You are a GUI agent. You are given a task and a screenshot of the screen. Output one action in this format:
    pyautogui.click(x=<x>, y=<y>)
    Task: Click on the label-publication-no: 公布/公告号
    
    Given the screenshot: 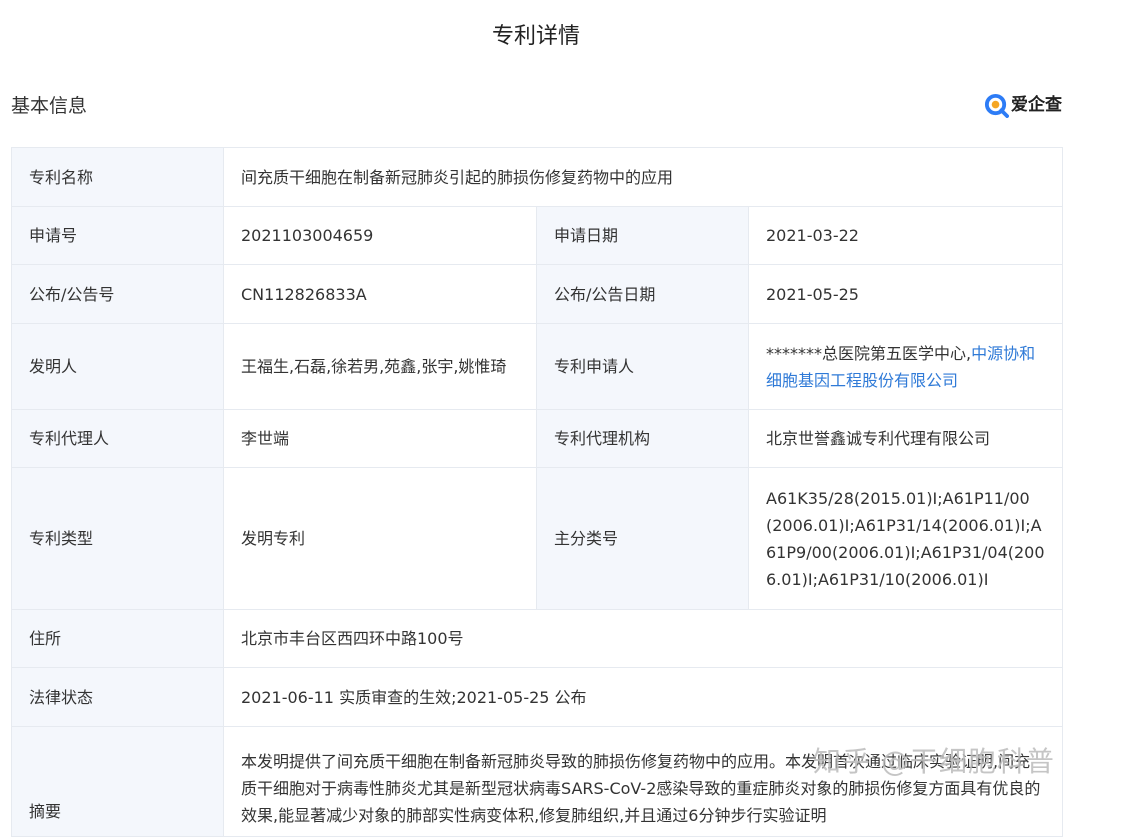 What is the action you would take?
    pyautogui.click(x=117, y=294)
    